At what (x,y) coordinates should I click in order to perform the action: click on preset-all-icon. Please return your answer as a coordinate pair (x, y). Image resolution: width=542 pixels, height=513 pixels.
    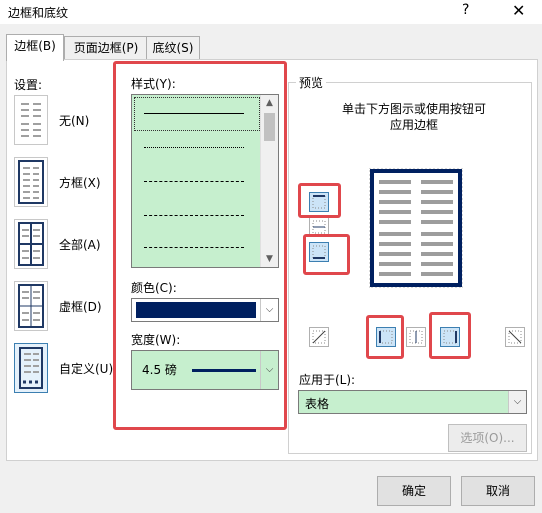
    Looking at the image, I should click on (31, 244).